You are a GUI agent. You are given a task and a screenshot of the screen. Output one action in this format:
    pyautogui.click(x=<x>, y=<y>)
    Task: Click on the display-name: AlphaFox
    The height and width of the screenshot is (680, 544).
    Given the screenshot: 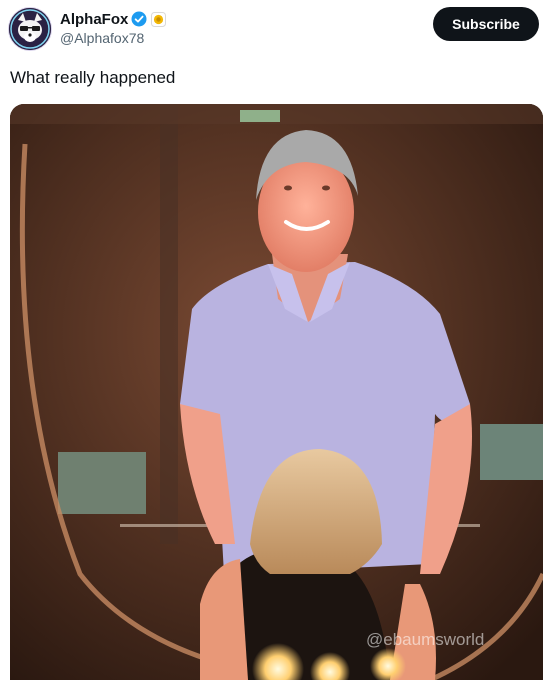 What is the action you would take?
    pyautogui.click(x=94, y=19)
    